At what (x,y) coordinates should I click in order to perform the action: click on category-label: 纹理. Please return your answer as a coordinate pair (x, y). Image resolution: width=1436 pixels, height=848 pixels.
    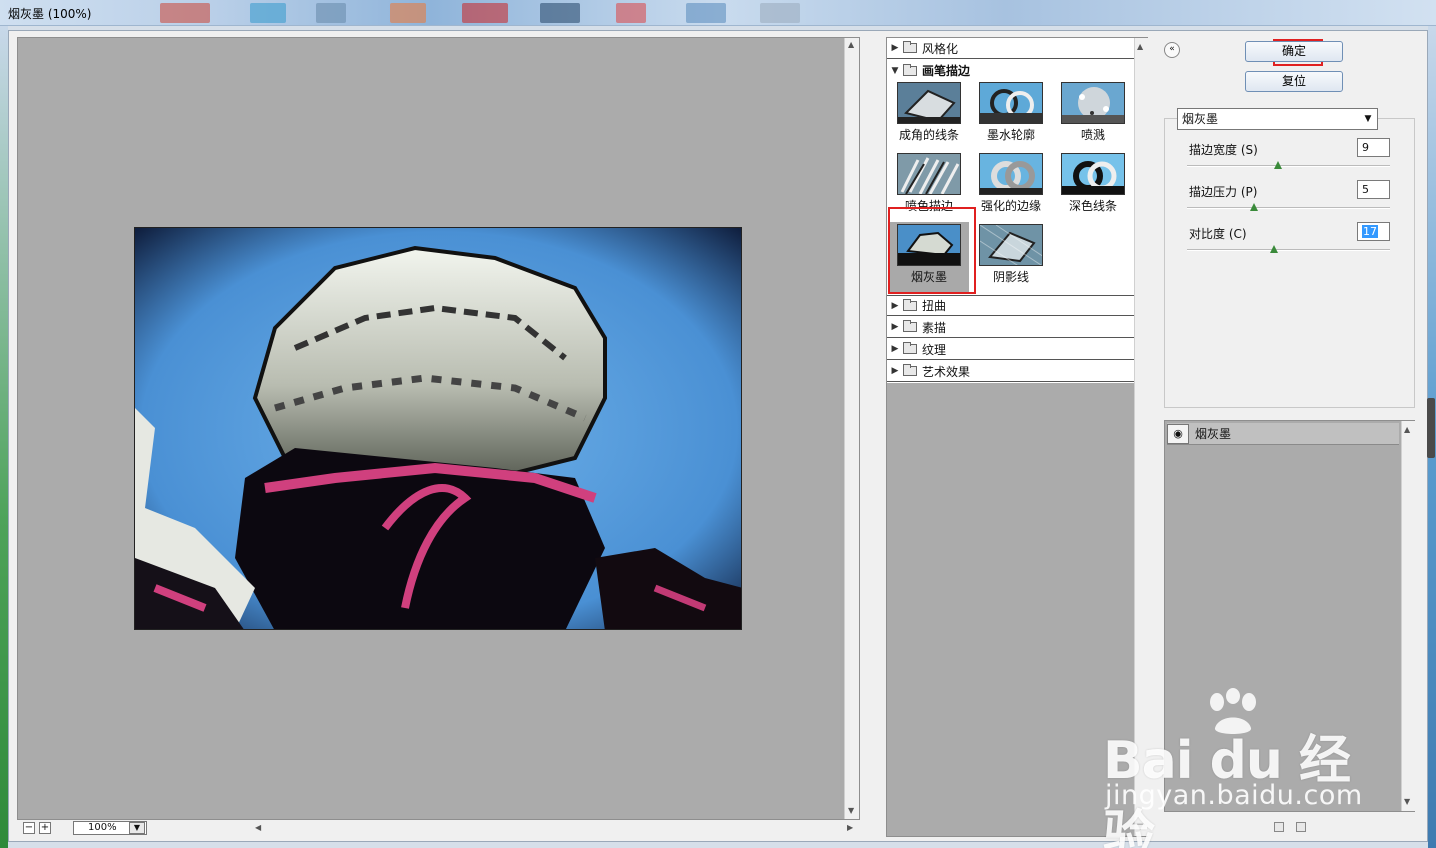
    Looking at the image, I should click on (934, 349).